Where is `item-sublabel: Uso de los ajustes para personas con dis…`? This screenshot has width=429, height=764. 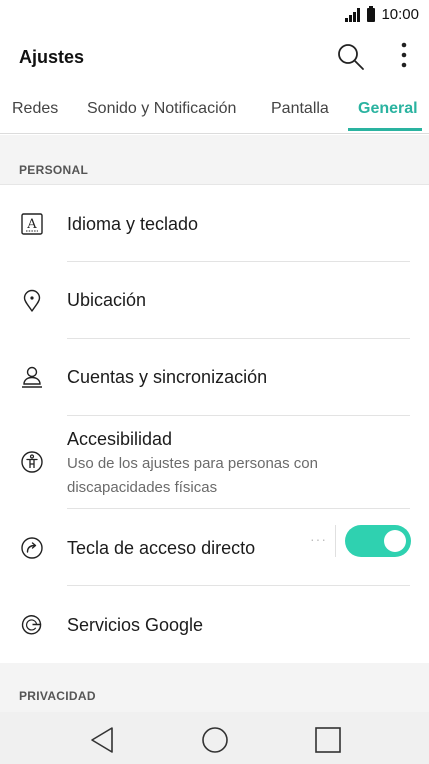
item-sublabel: Uso de los ajustes para personas con dis… is located at coordinates (192, 475).